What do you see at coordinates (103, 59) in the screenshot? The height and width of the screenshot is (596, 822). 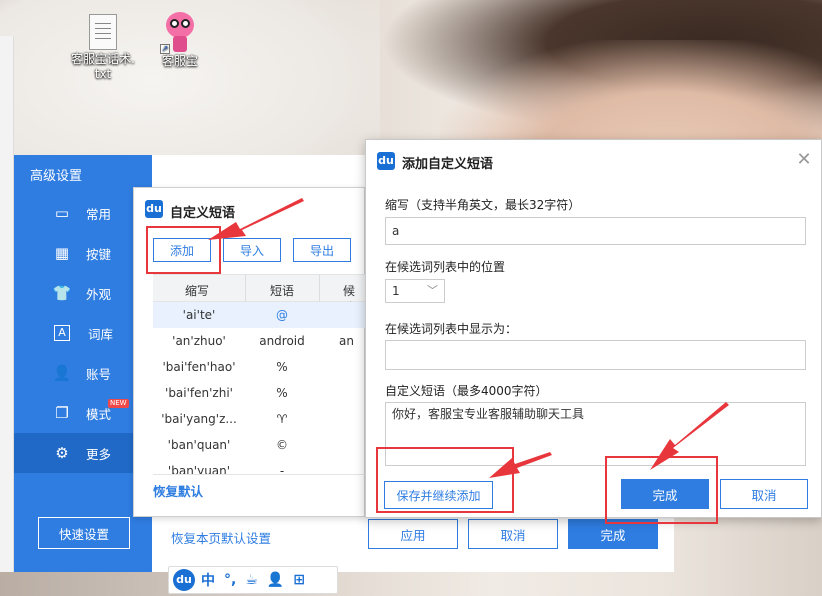 I see `desktop-icon-label: 客服宝话术.` at bounding box center [103, 59].